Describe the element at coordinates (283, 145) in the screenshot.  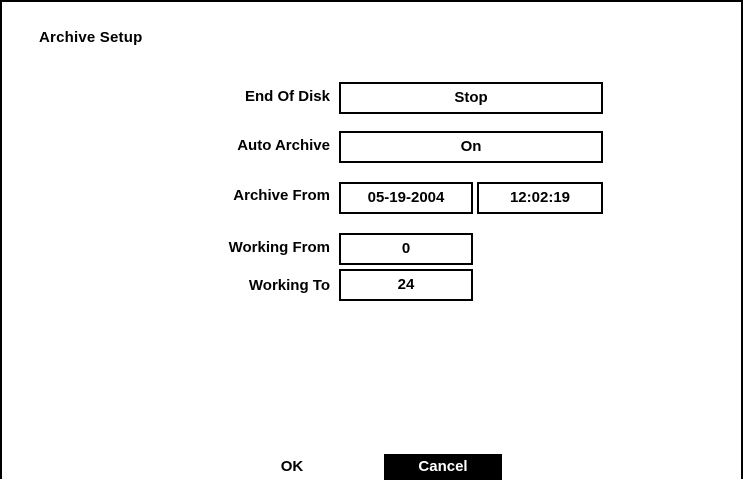
I see `auto-archive-label: Auto Archive` at that location.